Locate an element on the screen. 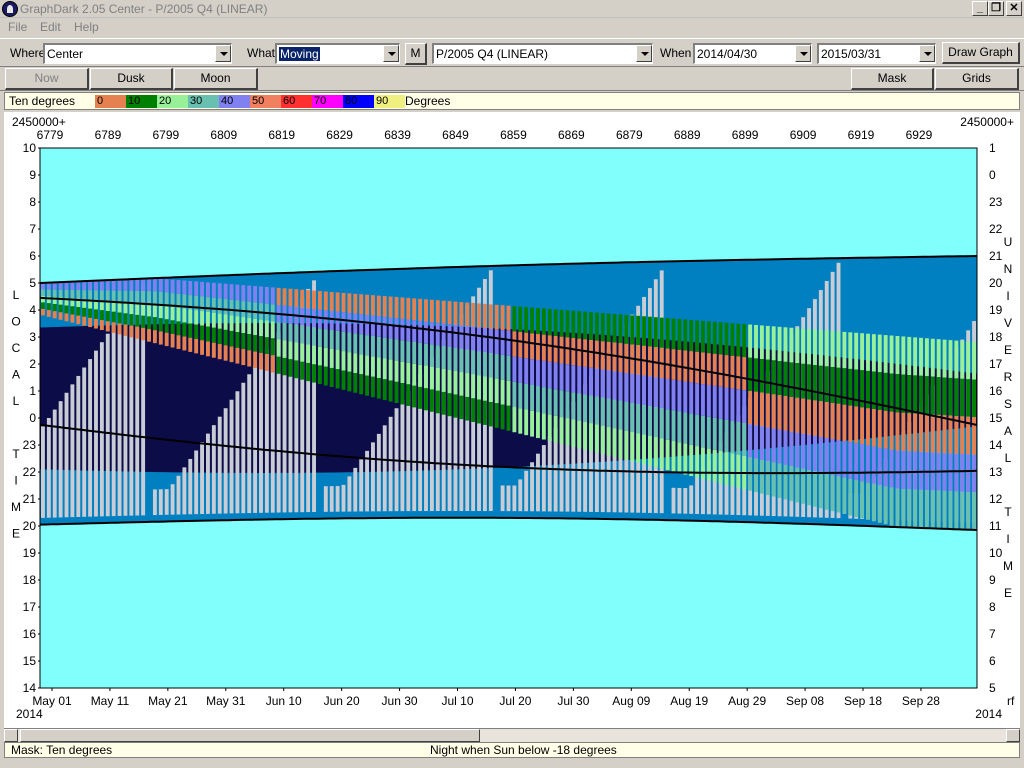 The height and width of the screenshot is (768, 1024). start-date-select: 2014/04/30 is located at coordinates (752, 53).